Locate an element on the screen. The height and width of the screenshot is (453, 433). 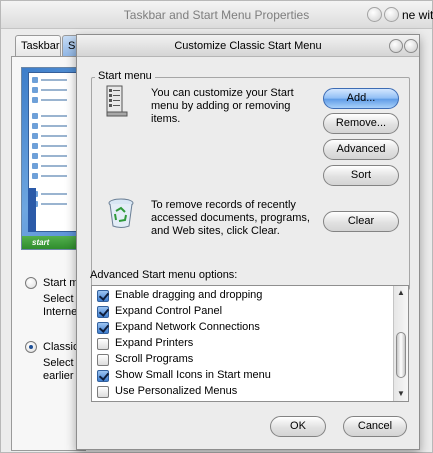
radio-classic-label: Classic is located at coordinates (61, 347).